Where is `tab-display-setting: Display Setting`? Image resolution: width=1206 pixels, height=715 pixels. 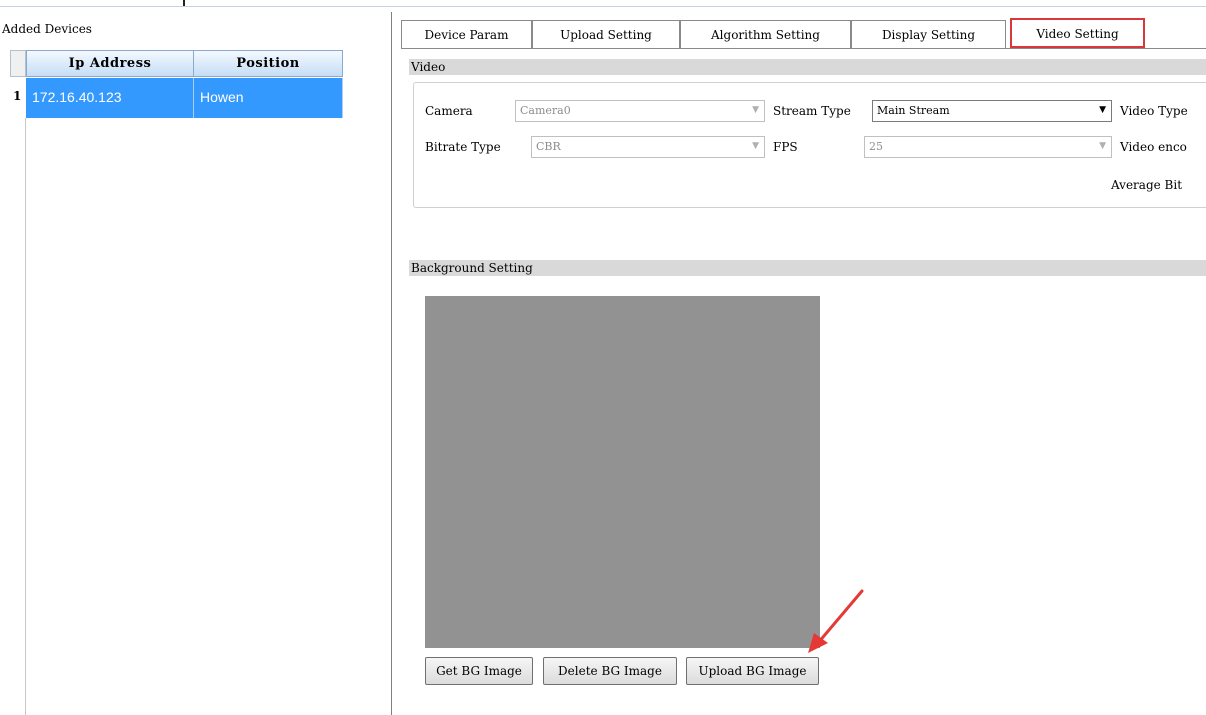
tab-display-setting: Display Setting is located at coordinates (928, 34).